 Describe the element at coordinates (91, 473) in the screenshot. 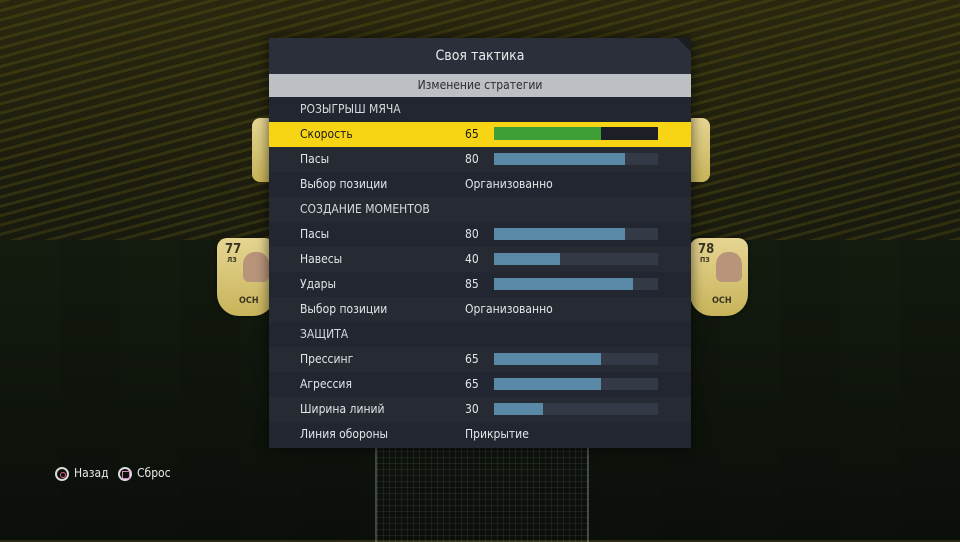

I see `back-label: Назад` at that location.